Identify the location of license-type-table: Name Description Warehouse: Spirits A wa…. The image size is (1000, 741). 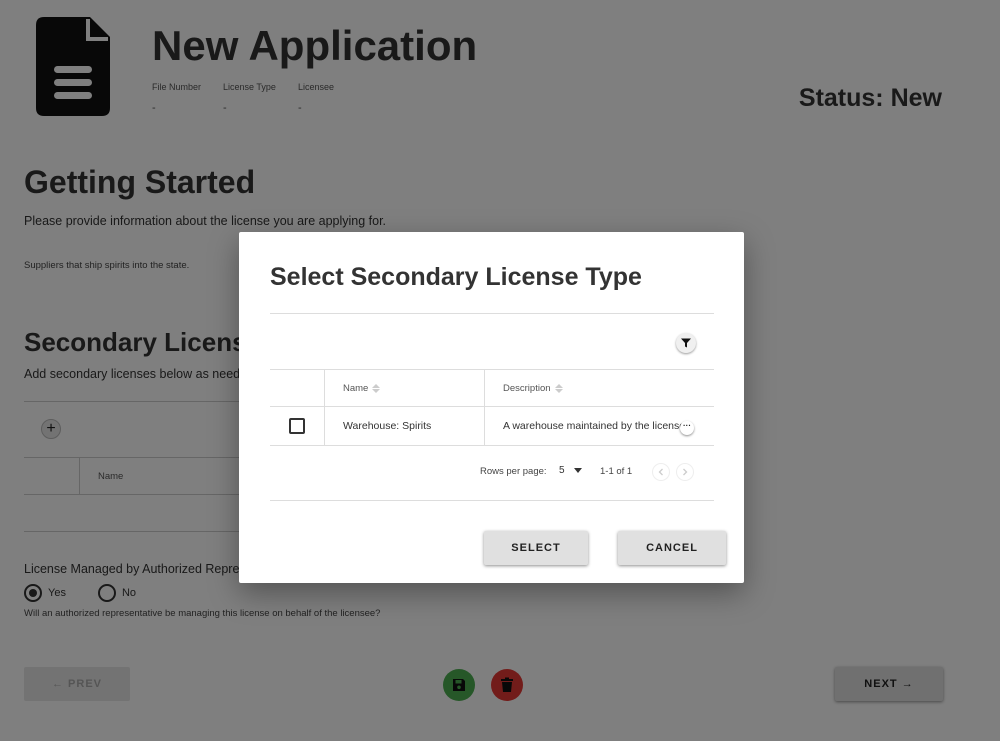
(492, 407).